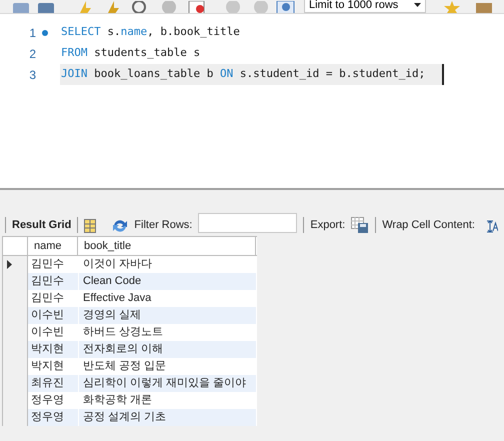 The height and width of the screenshot is (441, 504). I want to click on wrap-text-icon, so click(492, 226).